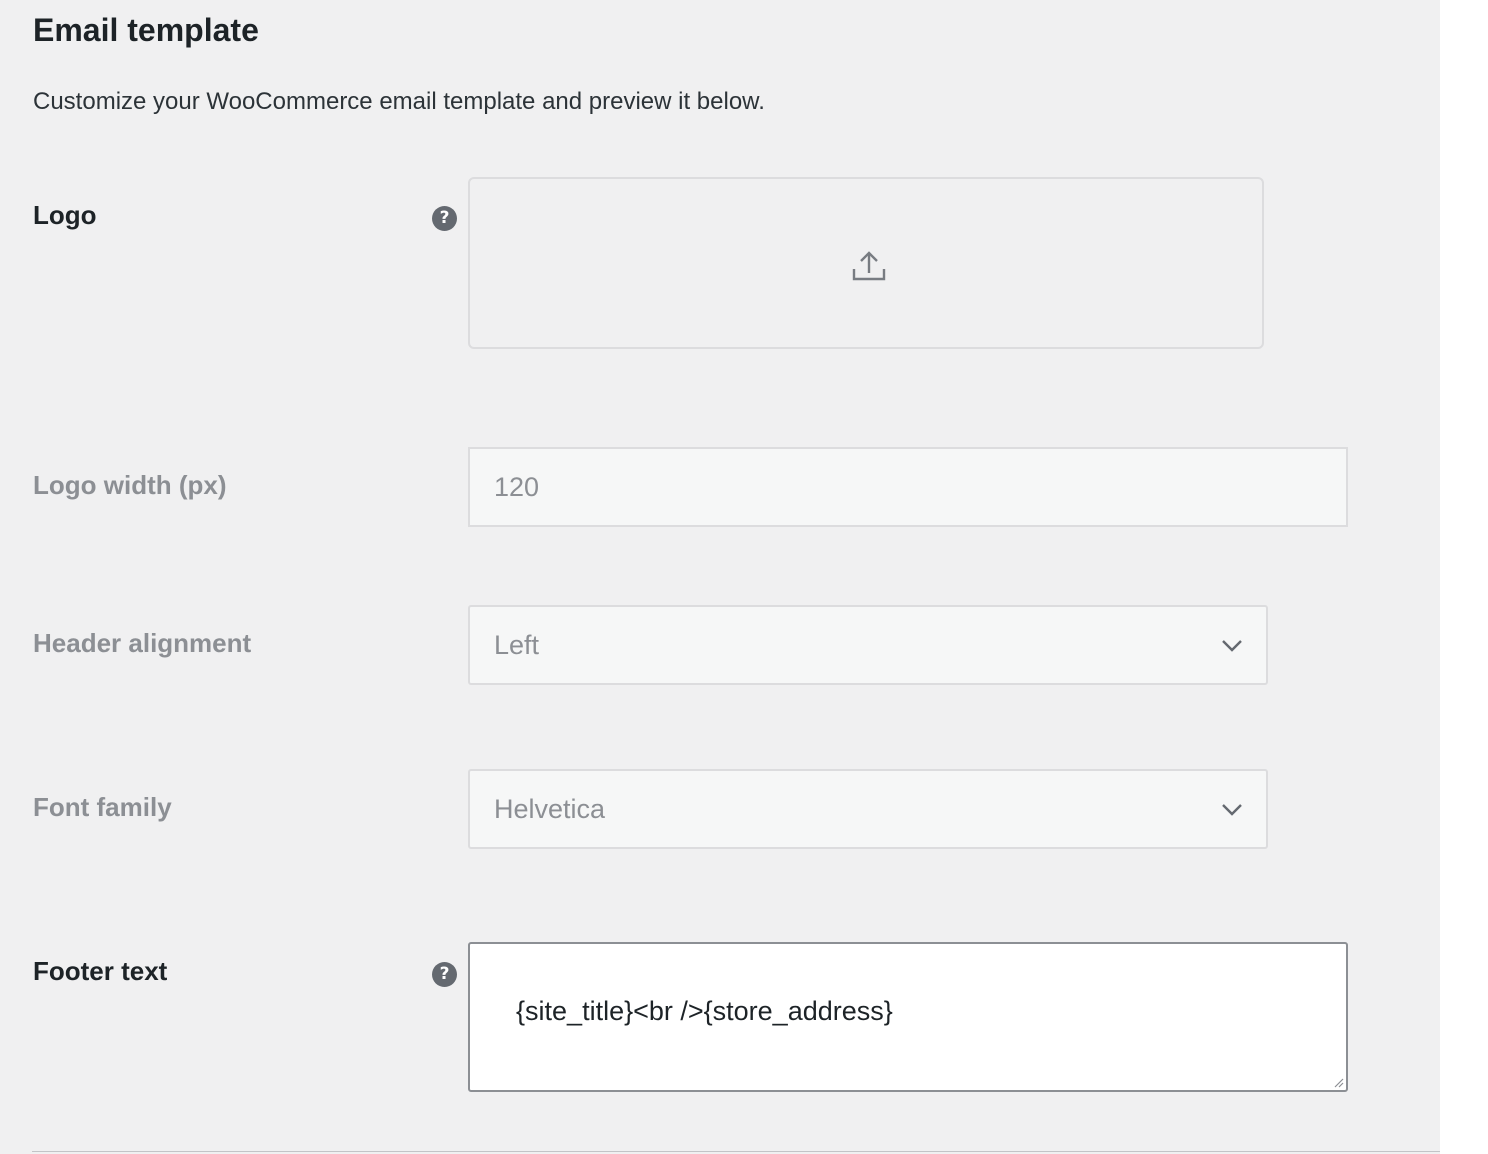 Image resolution: width=1488 pixels, height=1154 pixels. Describe the element at coordinates (142, 643) in the screenshot. I see `header-alignment-label: Header alignment` at that location.